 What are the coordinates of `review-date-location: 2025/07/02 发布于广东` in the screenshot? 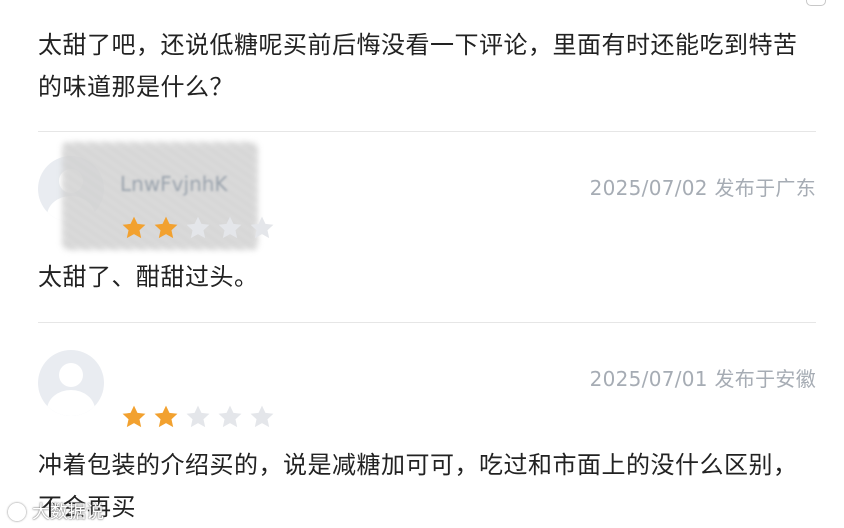 It's located at (702, 188).